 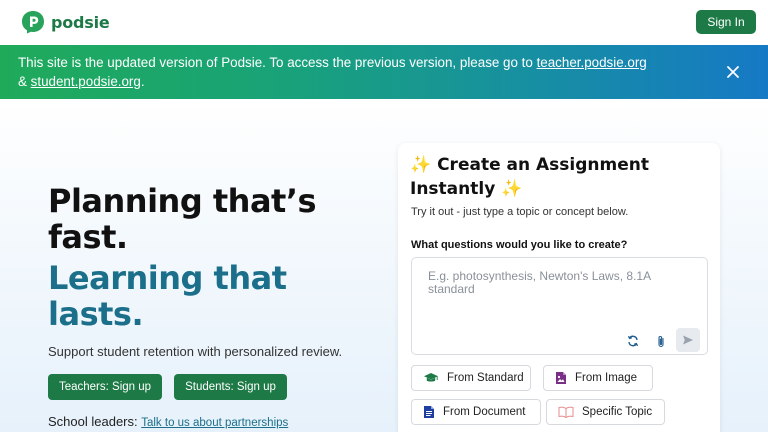 What do you see at coordinates (167, 296) in the screenshot?
I see `headline-accent: Learning that lasts.` at bounding box center [167, 296].